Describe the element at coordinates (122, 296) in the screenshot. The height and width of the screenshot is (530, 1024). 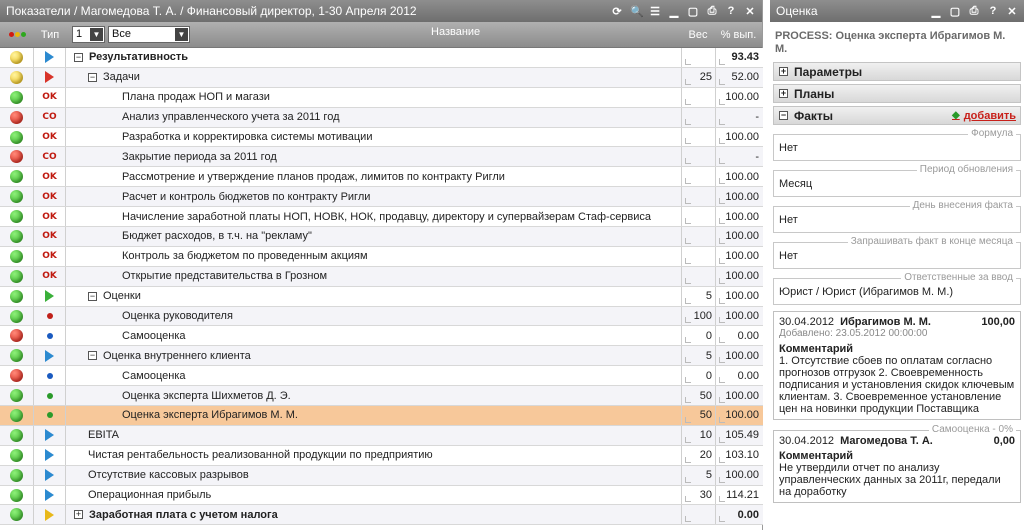
I see `row-name: Оценки` at that location.